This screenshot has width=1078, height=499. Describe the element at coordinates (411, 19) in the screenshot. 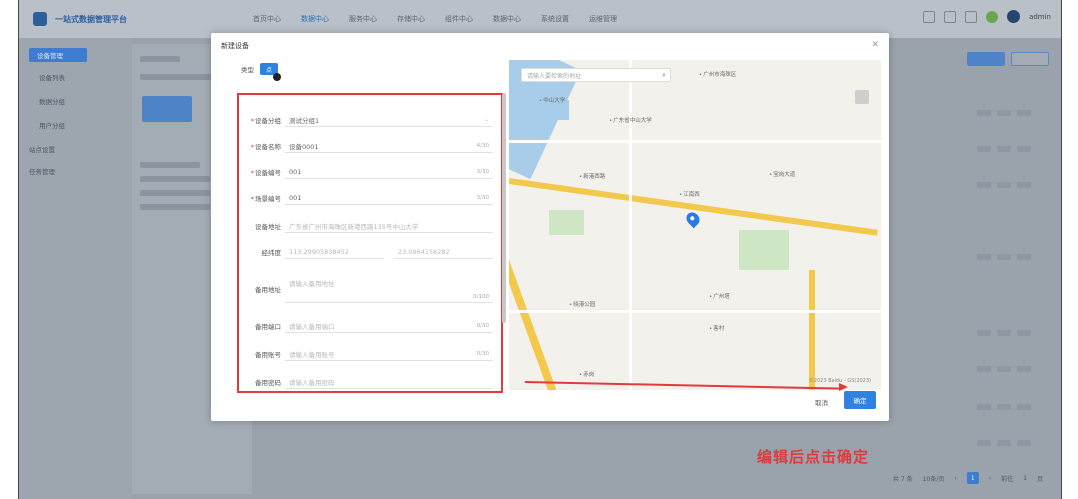

I see `nav-item-storage: 存储中心` at that location.